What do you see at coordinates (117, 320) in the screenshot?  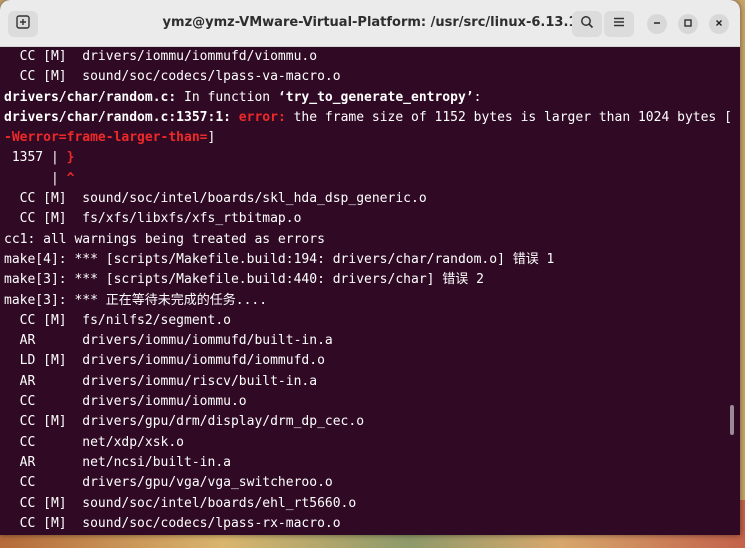 I see `terminal-line: CC [M] fs/nilfs2/segment.o` at bounding box center [117, 320].